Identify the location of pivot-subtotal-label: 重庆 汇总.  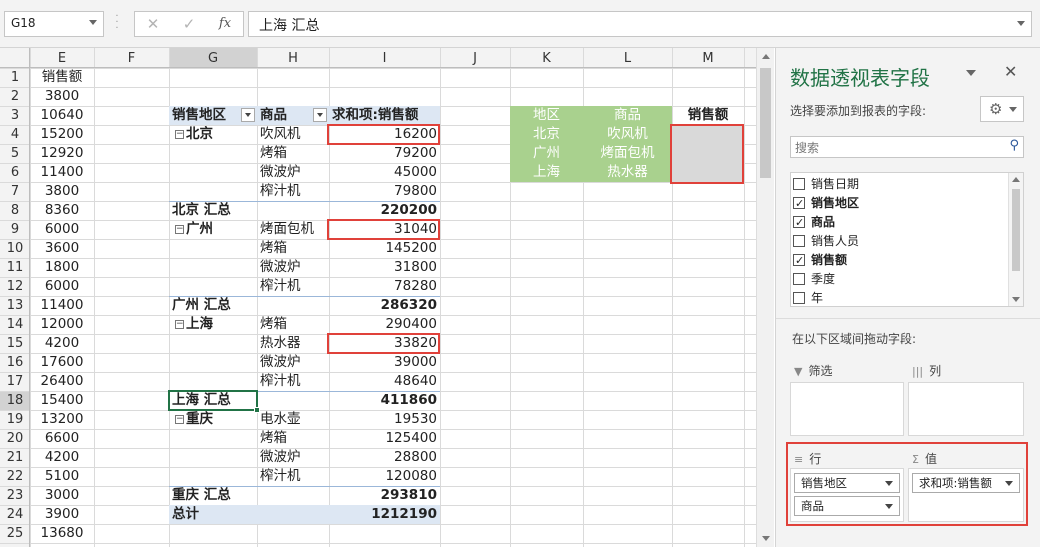
(213, 495).